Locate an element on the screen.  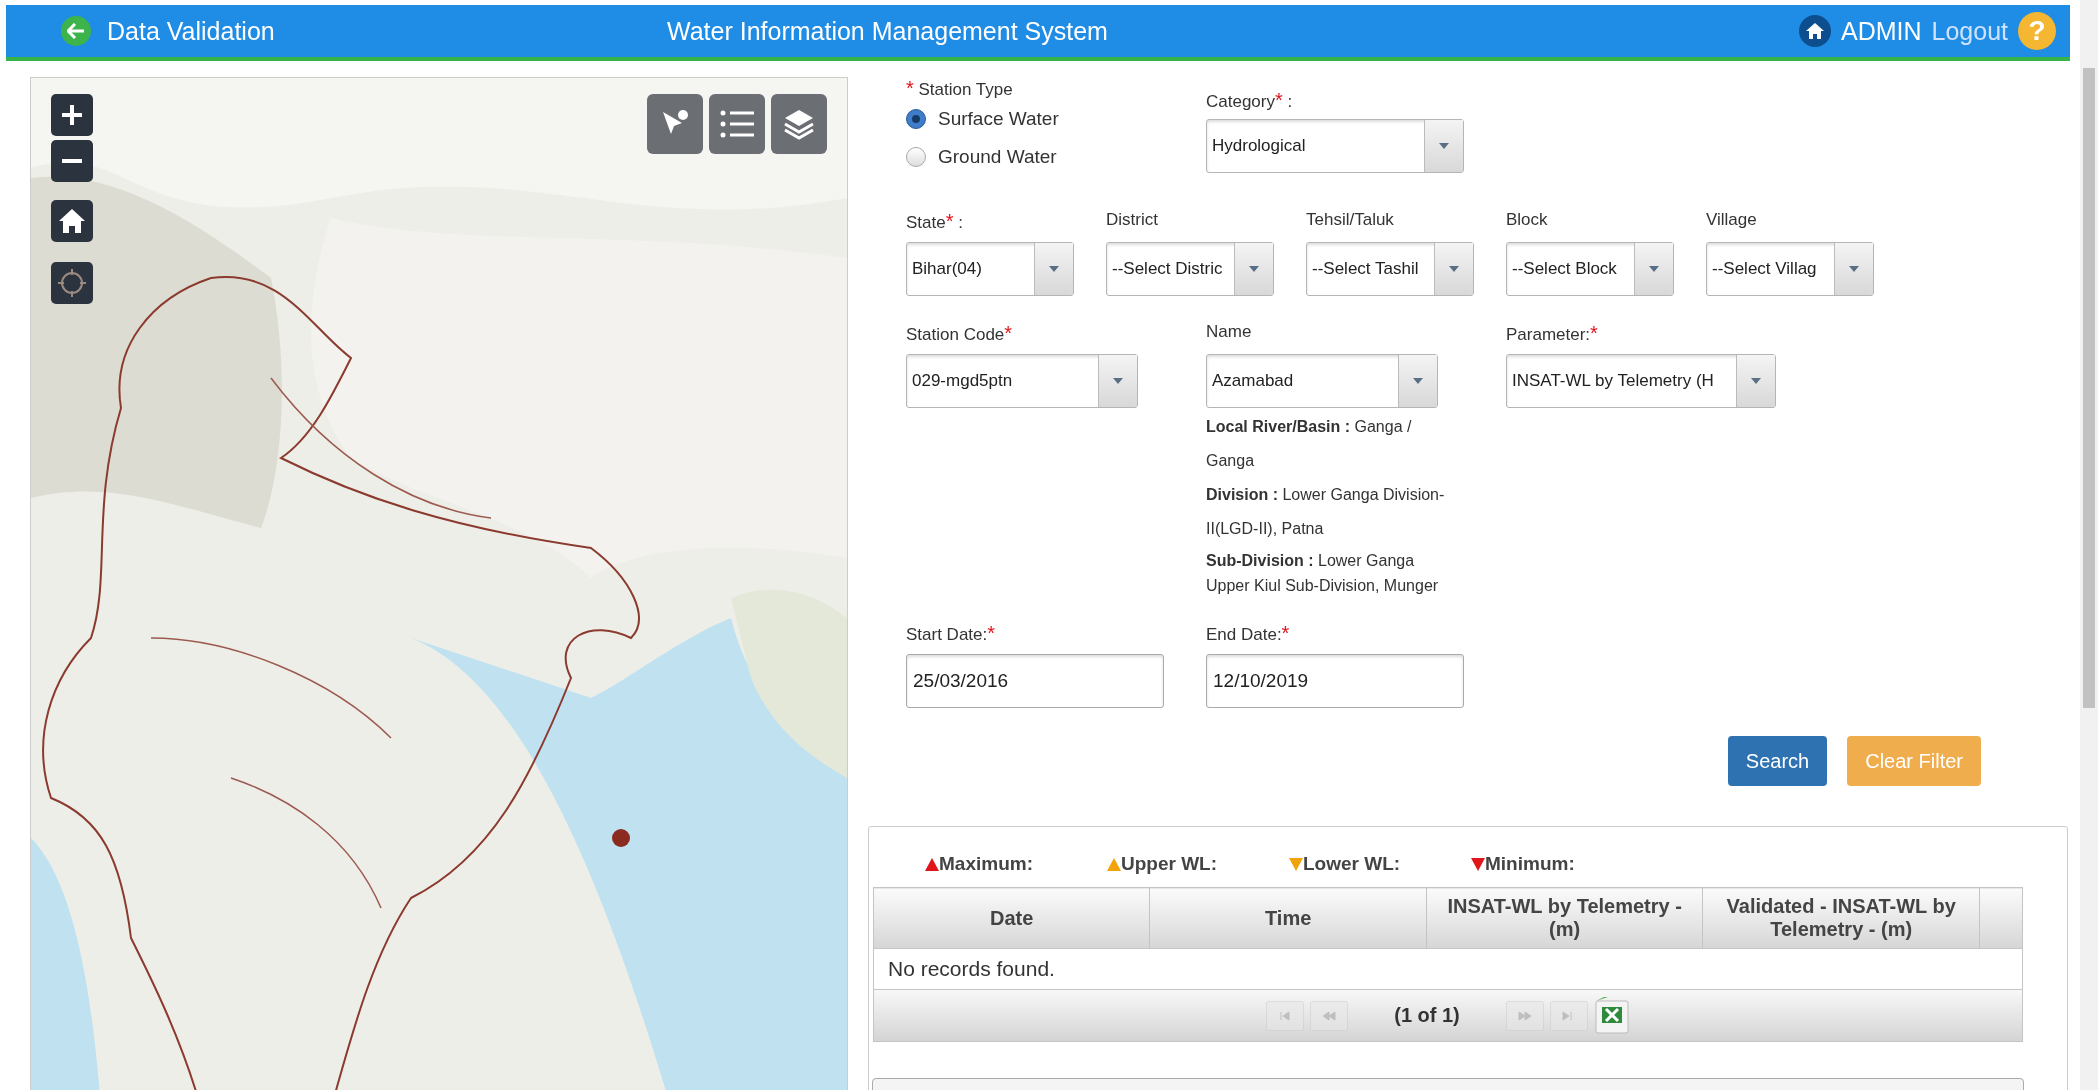
field-label: Name is located at coordinates (1229, 331).